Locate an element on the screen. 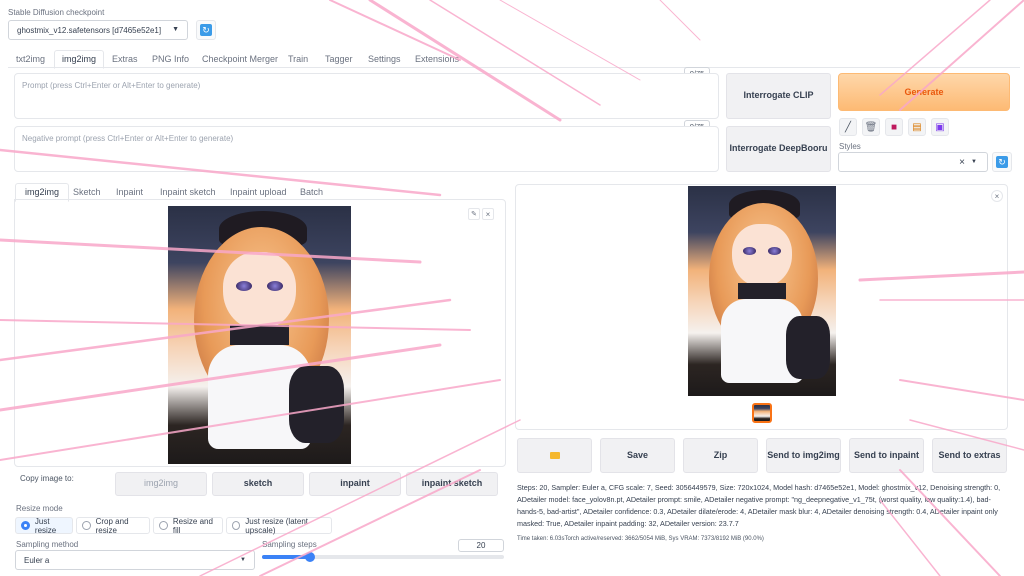  radio-selected-icon is located at coordinates (25, 525).